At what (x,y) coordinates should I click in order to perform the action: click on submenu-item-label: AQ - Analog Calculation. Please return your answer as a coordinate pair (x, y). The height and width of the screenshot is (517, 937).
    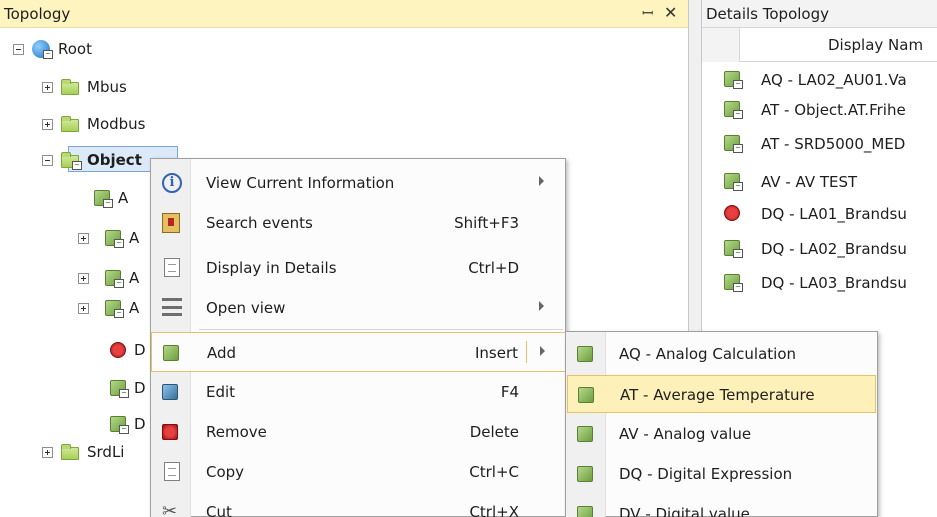
    Looking at the image, I should click on (708, 354).